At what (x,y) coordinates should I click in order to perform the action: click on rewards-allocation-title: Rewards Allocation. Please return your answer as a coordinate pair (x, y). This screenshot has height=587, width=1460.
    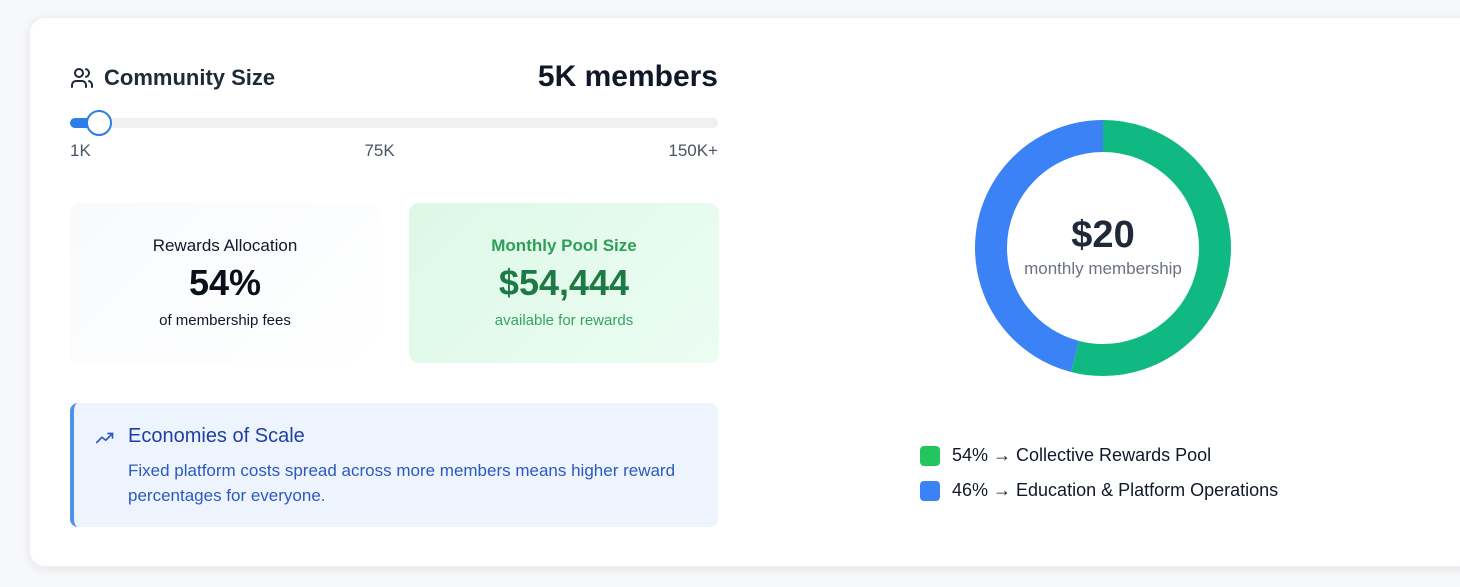
    Looking at the image, I should click on (225, 245).